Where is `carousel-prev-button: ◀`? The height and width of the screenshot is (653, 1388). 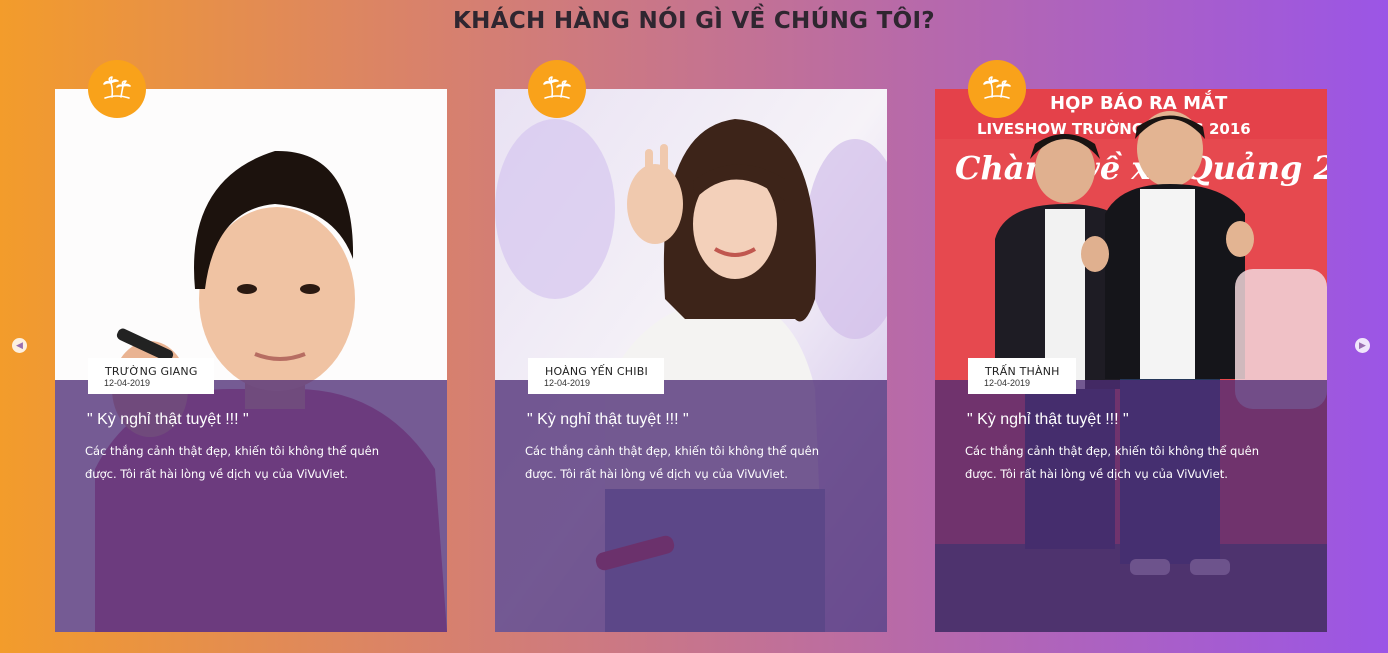
carousel-prev-button: ◀ is located at coordinates (19, 345).